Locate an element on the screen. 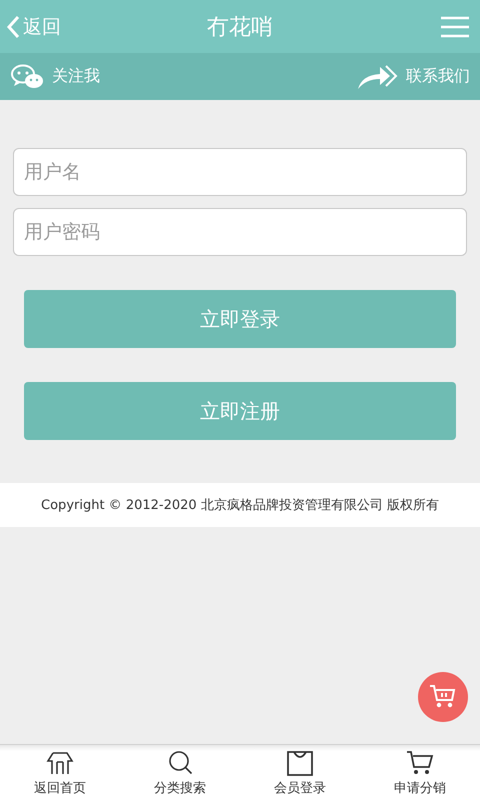 The image size is (480, 800). username-field: 用户名 is located at coordinates (240, 172).